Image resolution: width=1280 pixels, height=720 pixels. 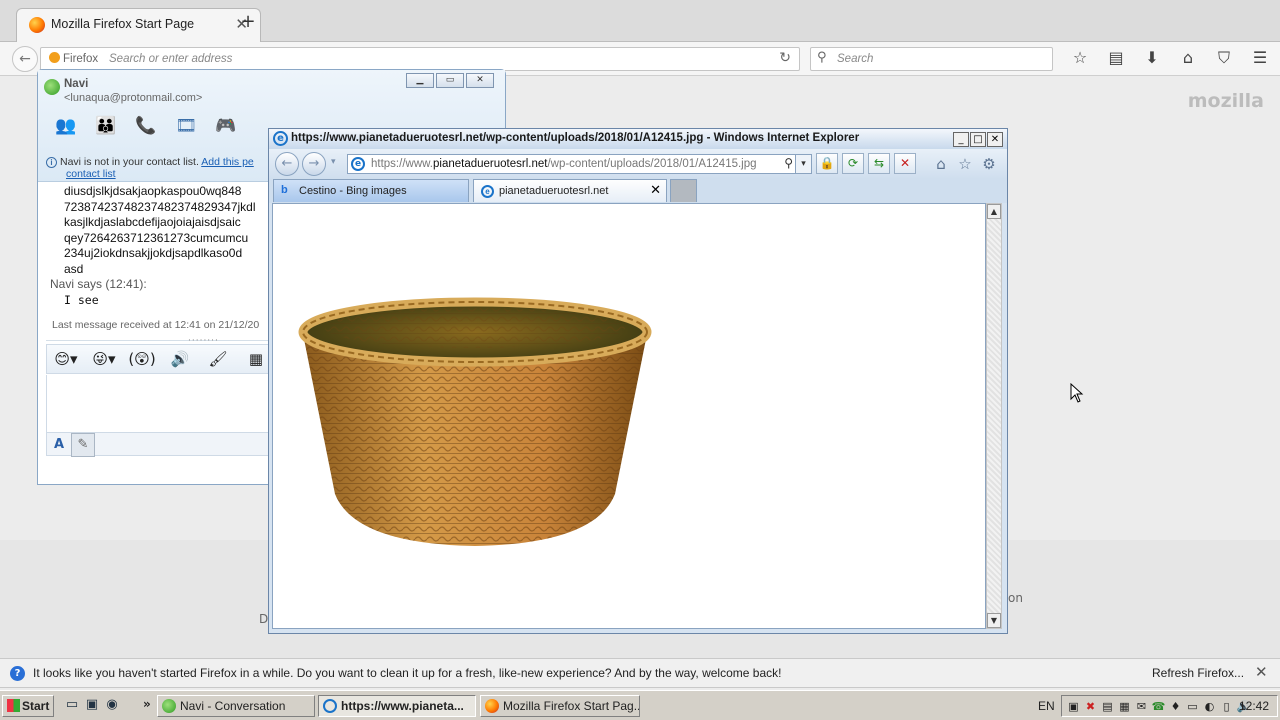 What do you see at coordinates (475, 421) in the screenshot?
I see `wicker-basket-image` at bounding box center [475, 421].